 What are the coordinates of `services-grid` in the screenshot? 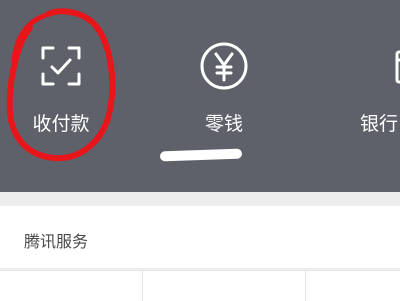 It's located at (200, 285).